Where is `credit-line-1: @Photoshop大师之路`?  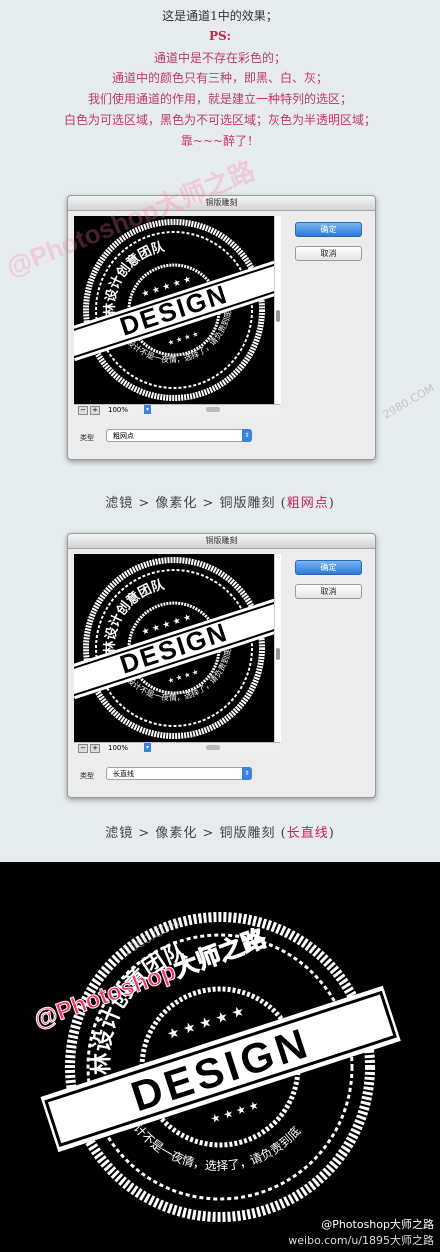 credit-line-1: @Photoshop大师之路 is located at coordinates (377, 1224).